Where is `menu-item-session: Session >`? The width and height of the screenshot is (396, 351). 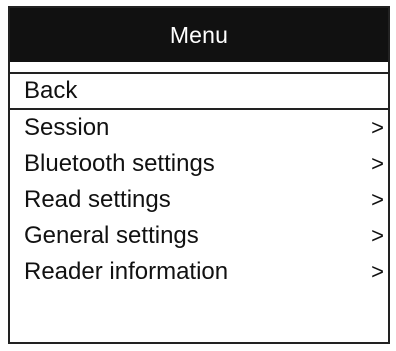
menu-item-session: Session > is located at coordinates (199, 128).